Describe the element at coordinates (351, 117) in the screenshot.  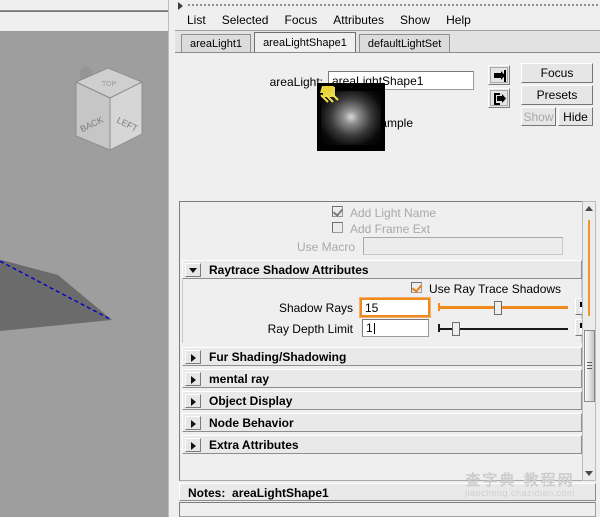
I see `intensity-sample-swatch` at that location.